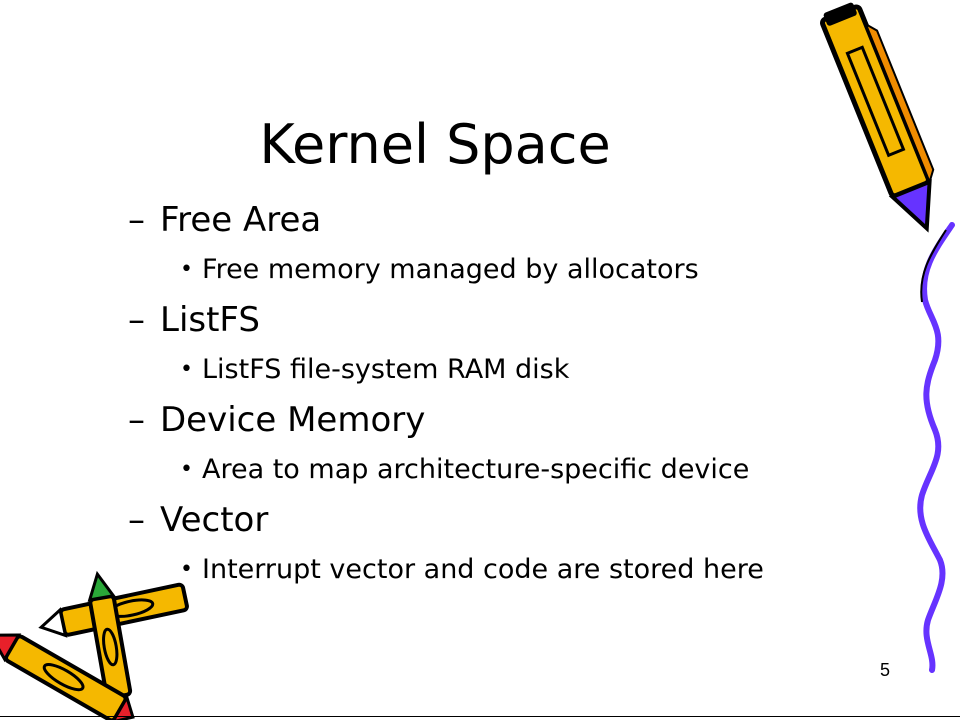 Image resolution: width=960 pixels, height=720 pixels. What do you see at coordinates (885, 670) in the screenshot?
I see `page-number: 5` at bounding box center [885, 670].